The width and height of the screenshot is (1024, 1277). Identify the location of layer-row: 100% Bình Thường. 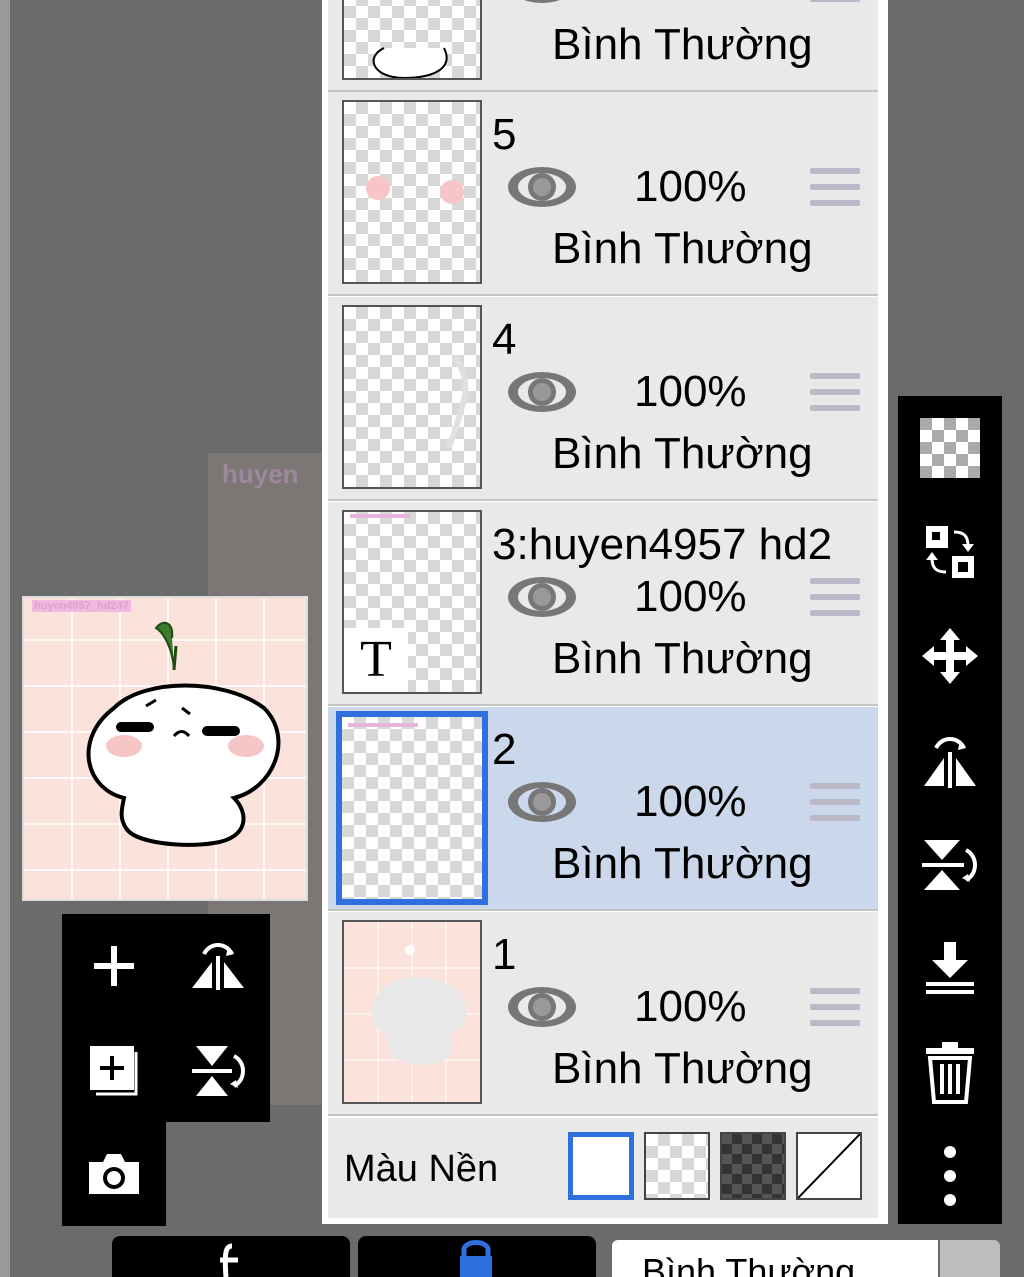
(603, 46).